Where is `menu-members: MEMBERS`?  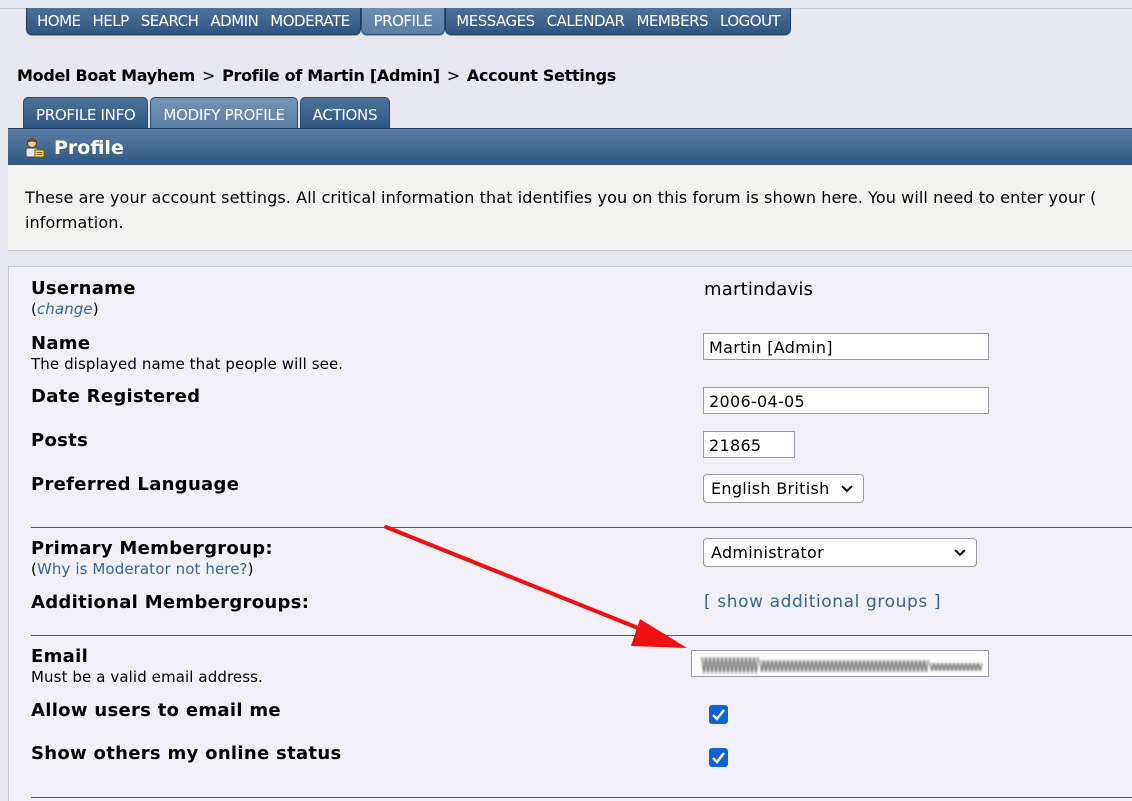 menu-members: MEMBERS is located at coordinates (672, 21).